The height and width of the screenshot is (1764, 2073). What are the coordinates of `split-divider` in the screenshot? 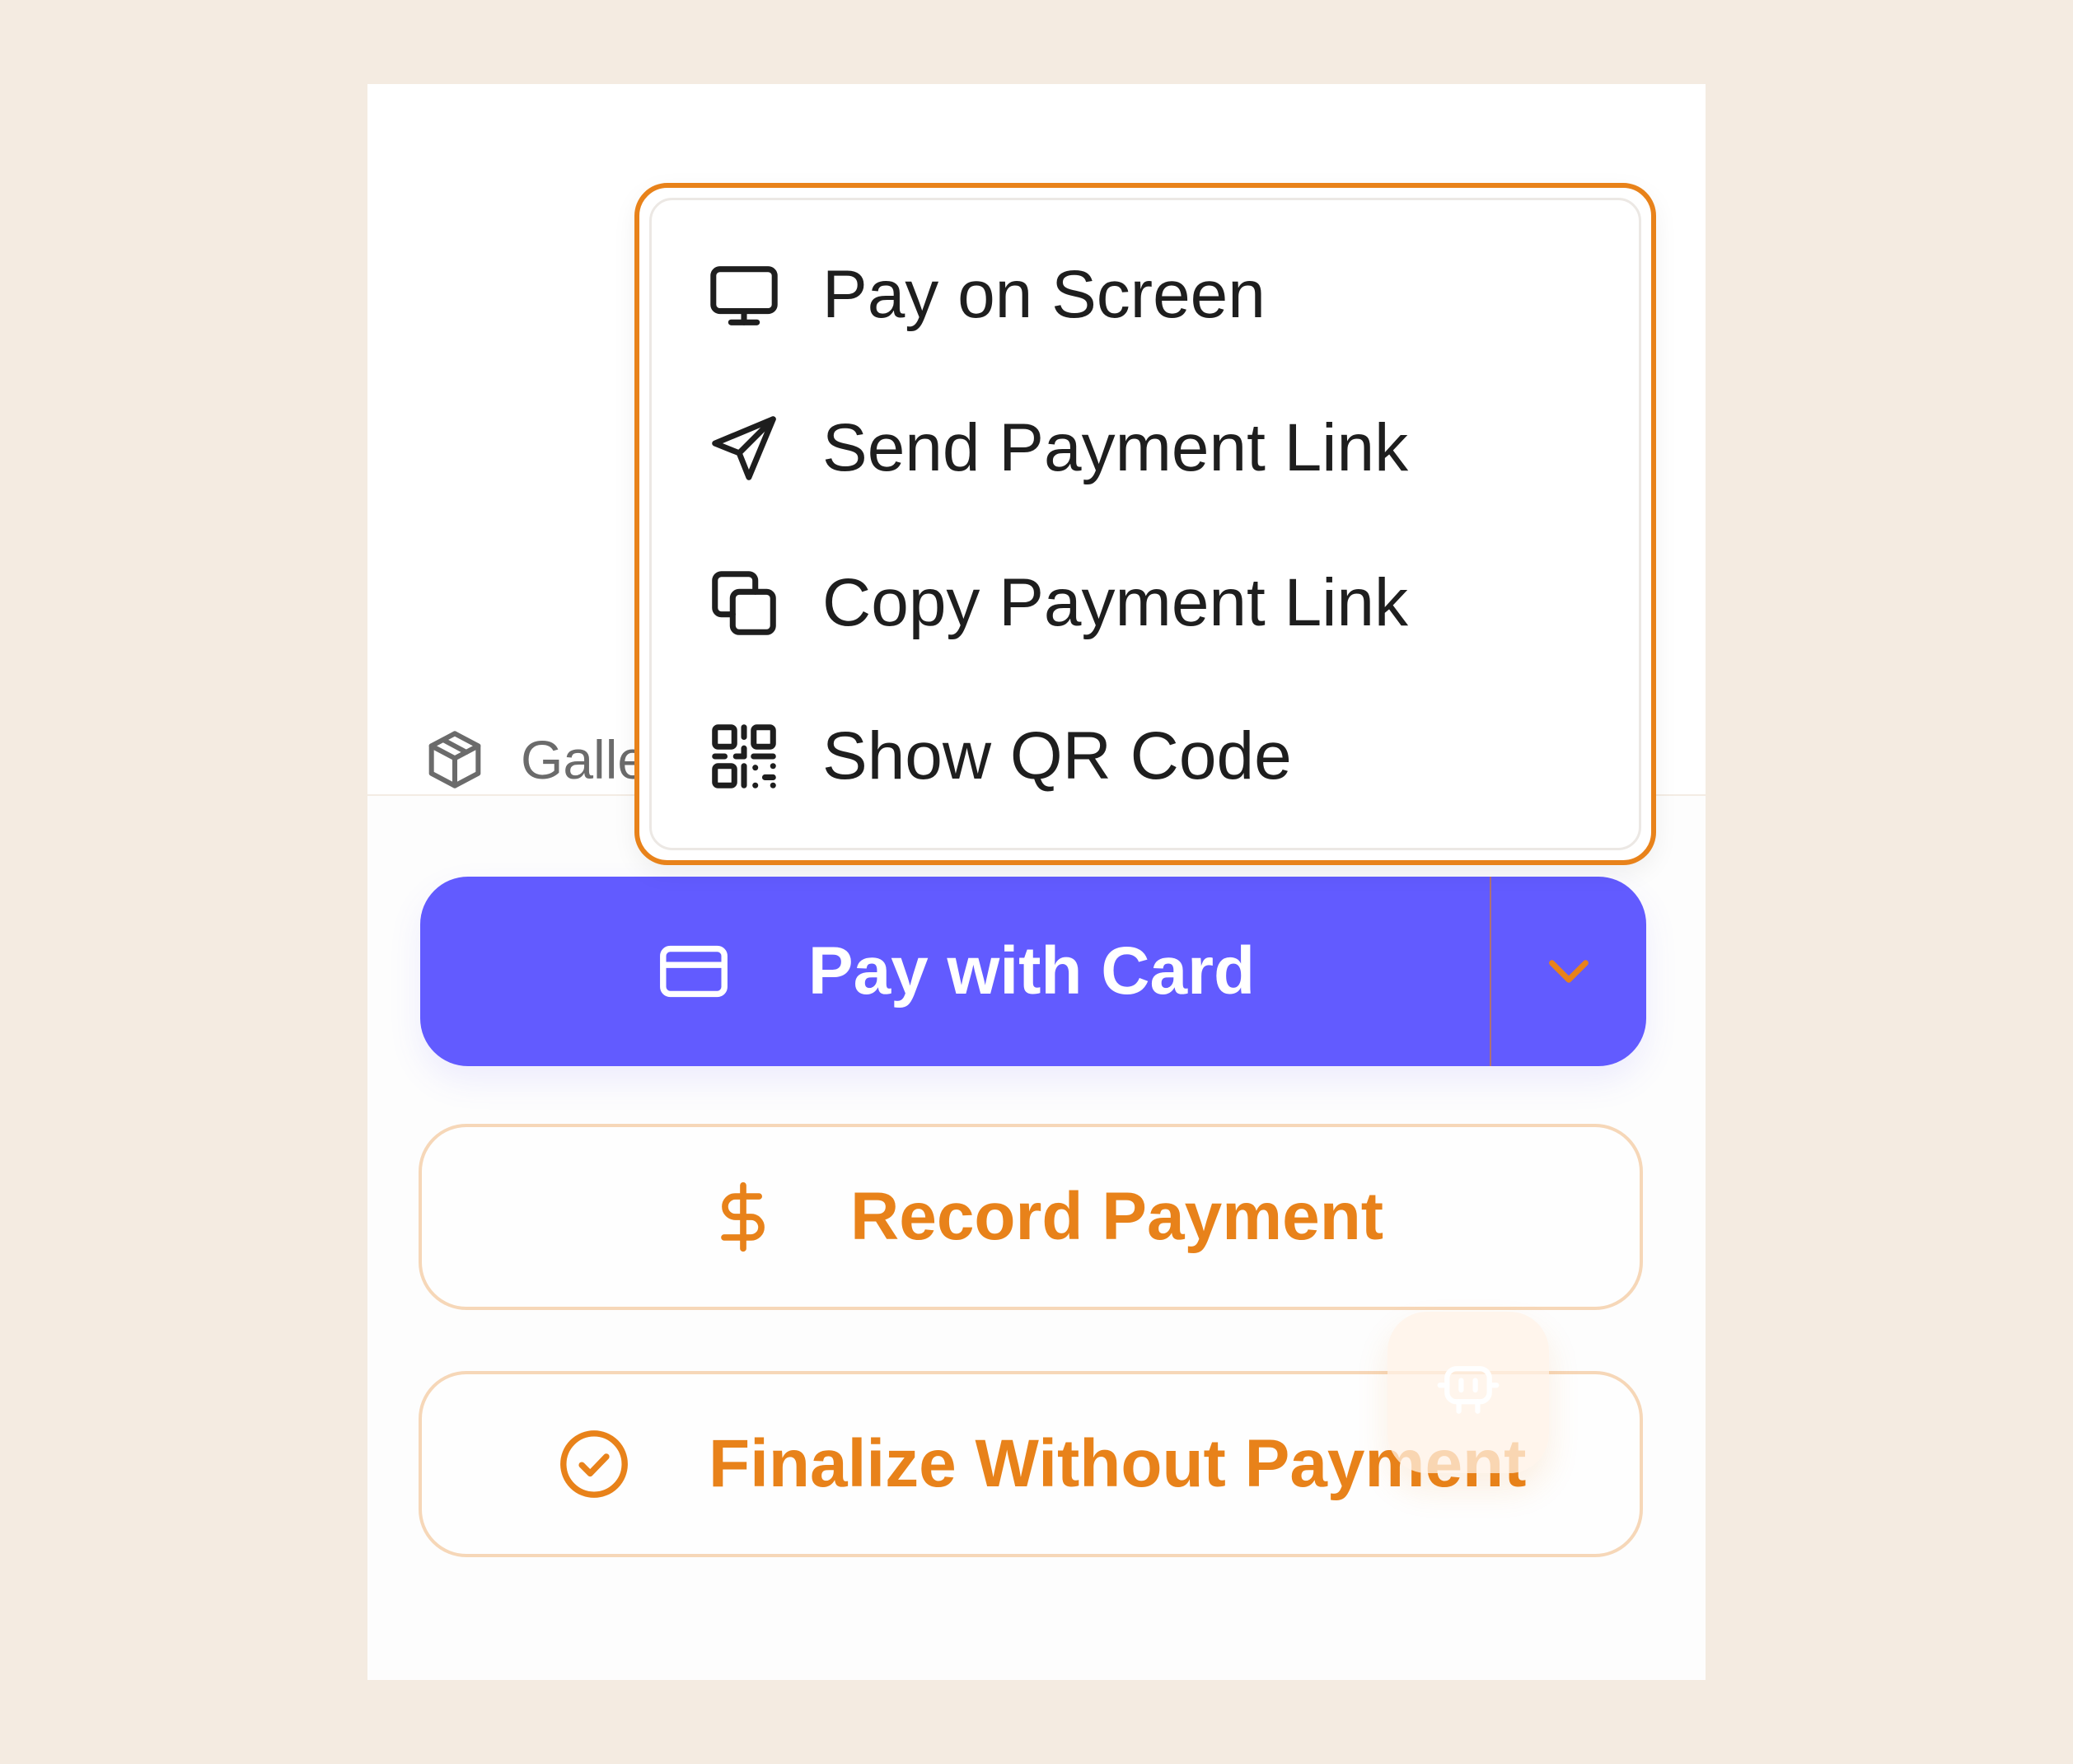 It's located at (1490, 972).